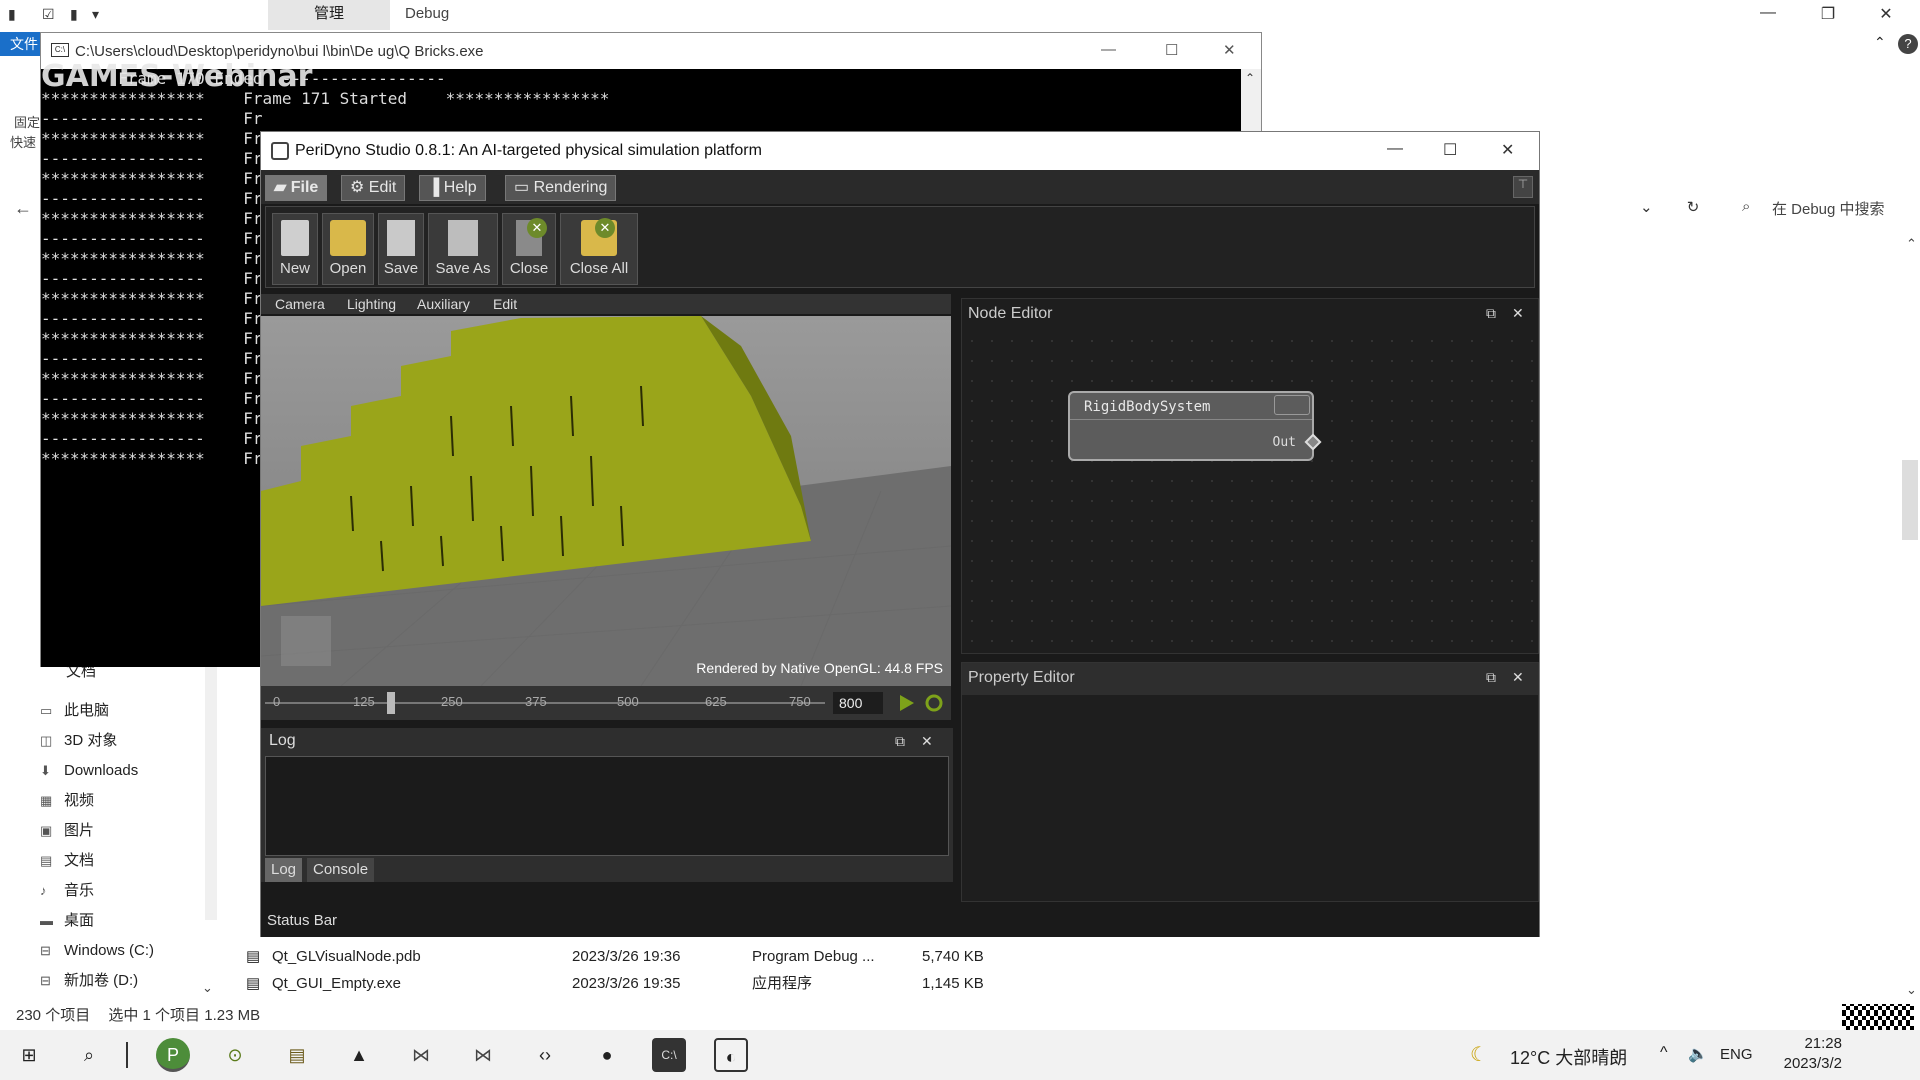 Image resolution: width=1920 pixels, height=1080 pixels. Describe the element at coordinates (53, 1015) in the screenshot. I see `item-count: 230 个项目` at that location.